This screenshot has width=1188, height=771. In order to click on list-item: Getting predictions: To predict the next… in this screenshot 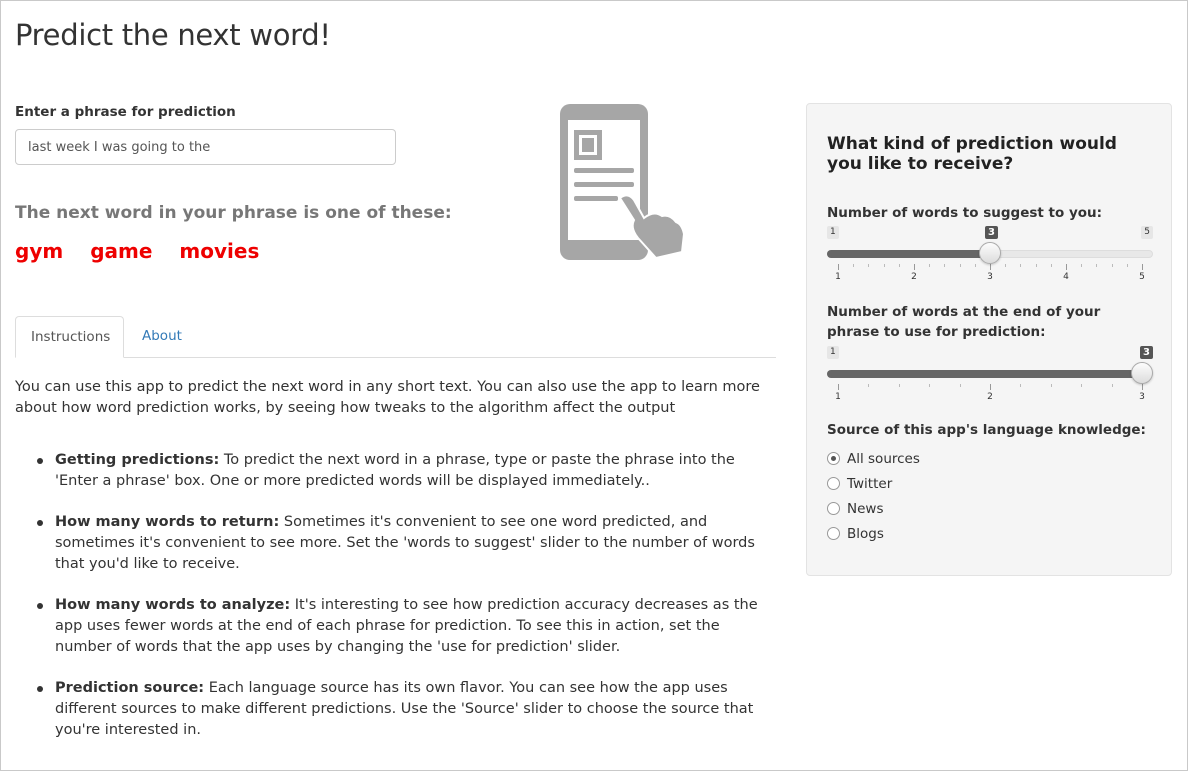, I will do `click(408, 471)`.